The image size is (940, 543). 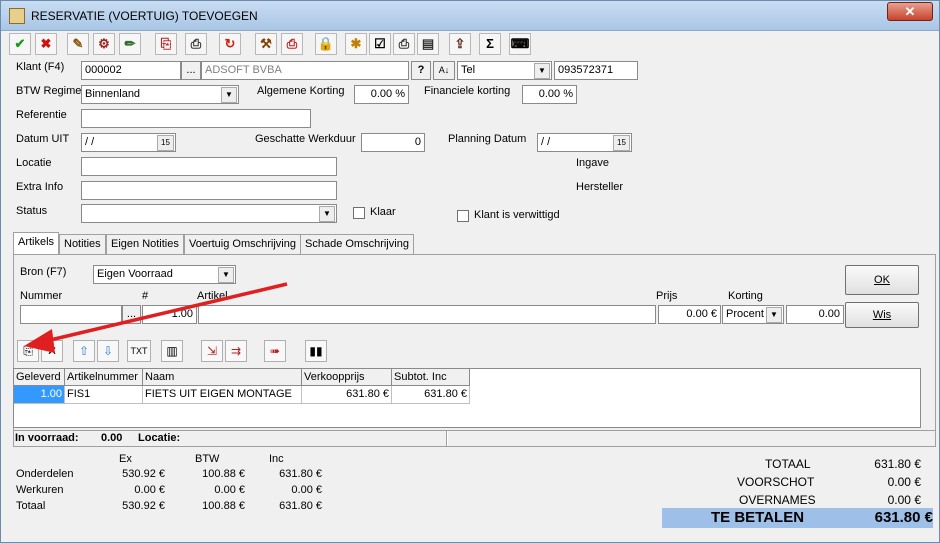 I want to click on klant-label: Klant (F4), so click(x=40, y=67).